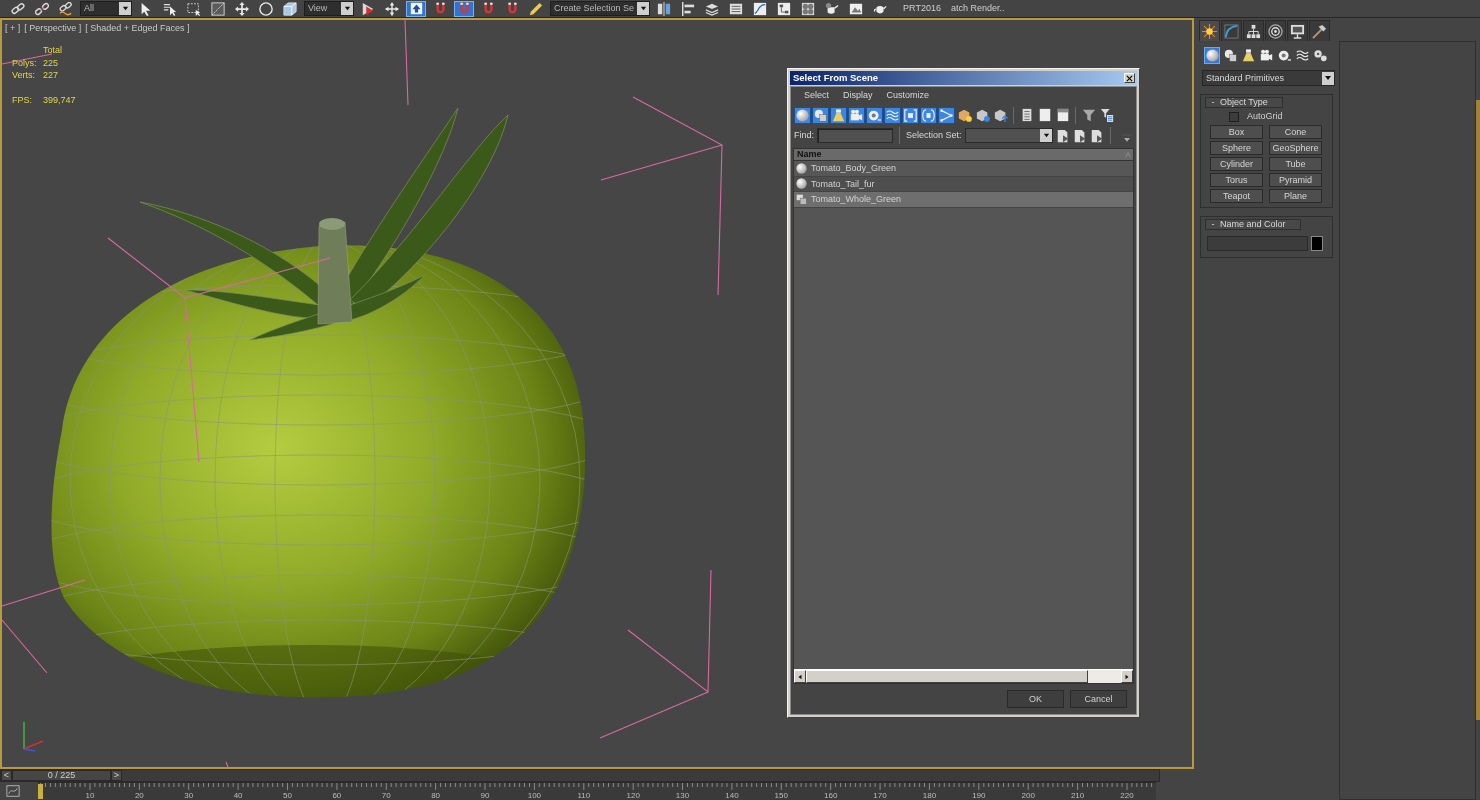 The height and width of the screenshot is (800, 1480). What do you see at coordinates (1098, 699) in the screenshot?
I see `cancel-button: Cancel` at bounding box center [1098, 699].